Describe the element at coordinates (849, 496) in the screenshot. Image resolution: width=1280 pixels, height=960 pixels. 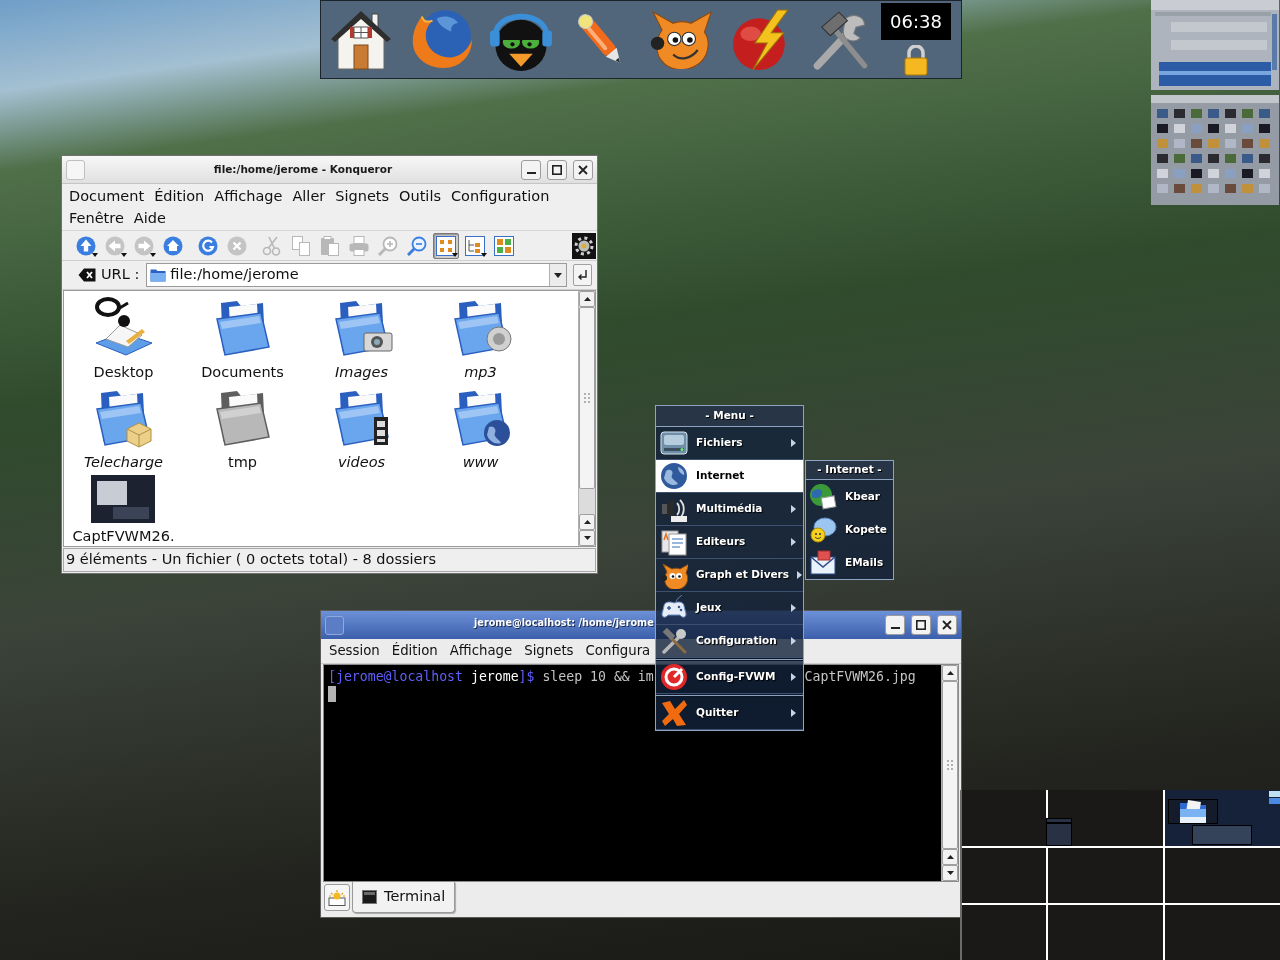
I see `menu-item: Kbear` at that location.